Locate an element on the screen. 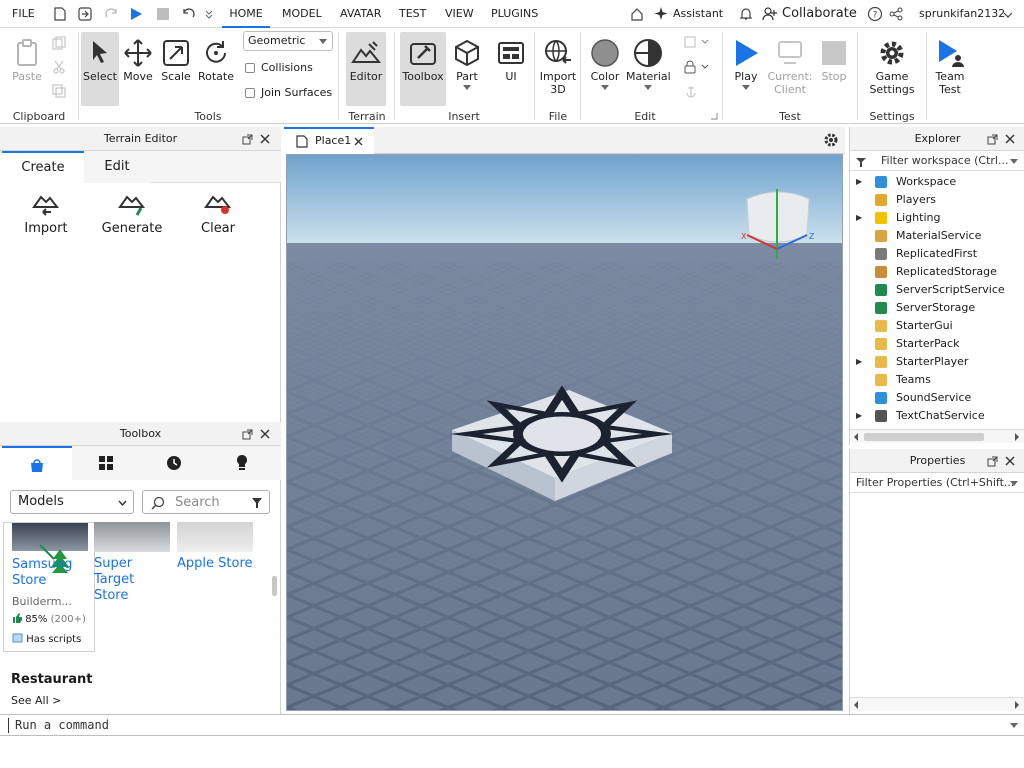 The height and width of the screenshot is (768, 1024). explorer-item: ▶ TextChatService is located at coordinates (937, 416).